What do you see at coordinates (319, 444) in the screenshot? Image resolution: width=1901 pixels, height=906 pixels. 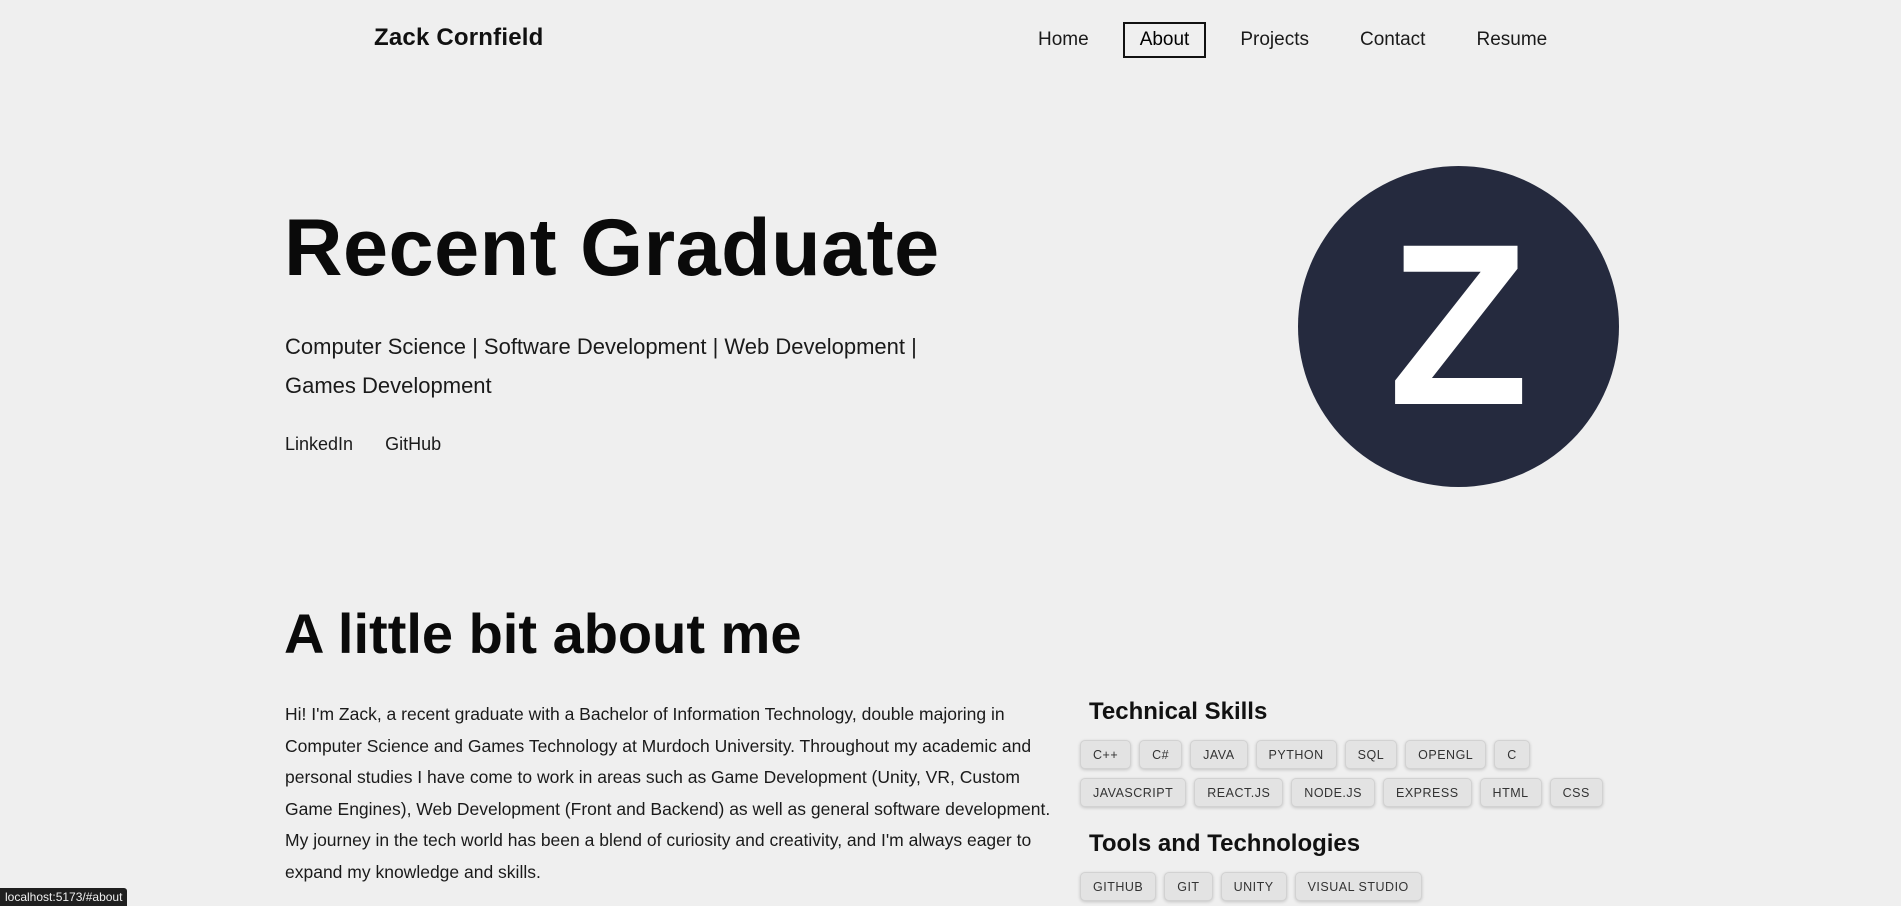 I see `linkedin-link: LinkedIn` at bounding box center [319, 444].